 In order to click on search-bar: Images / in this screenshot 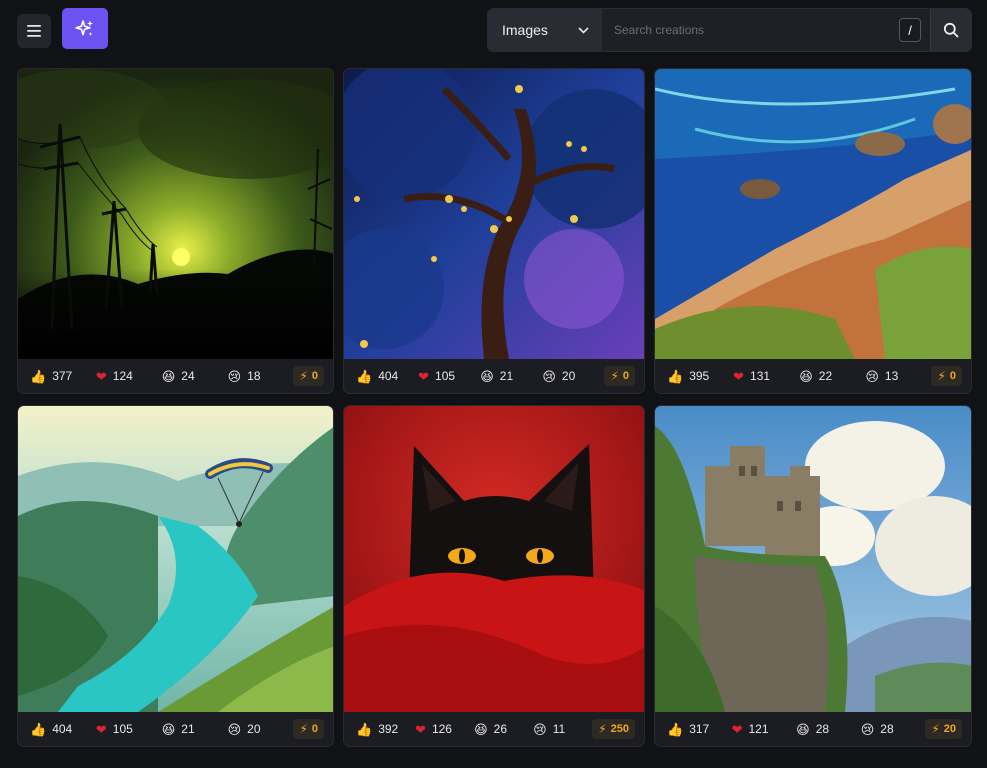, I will do `click(729, 30)`.